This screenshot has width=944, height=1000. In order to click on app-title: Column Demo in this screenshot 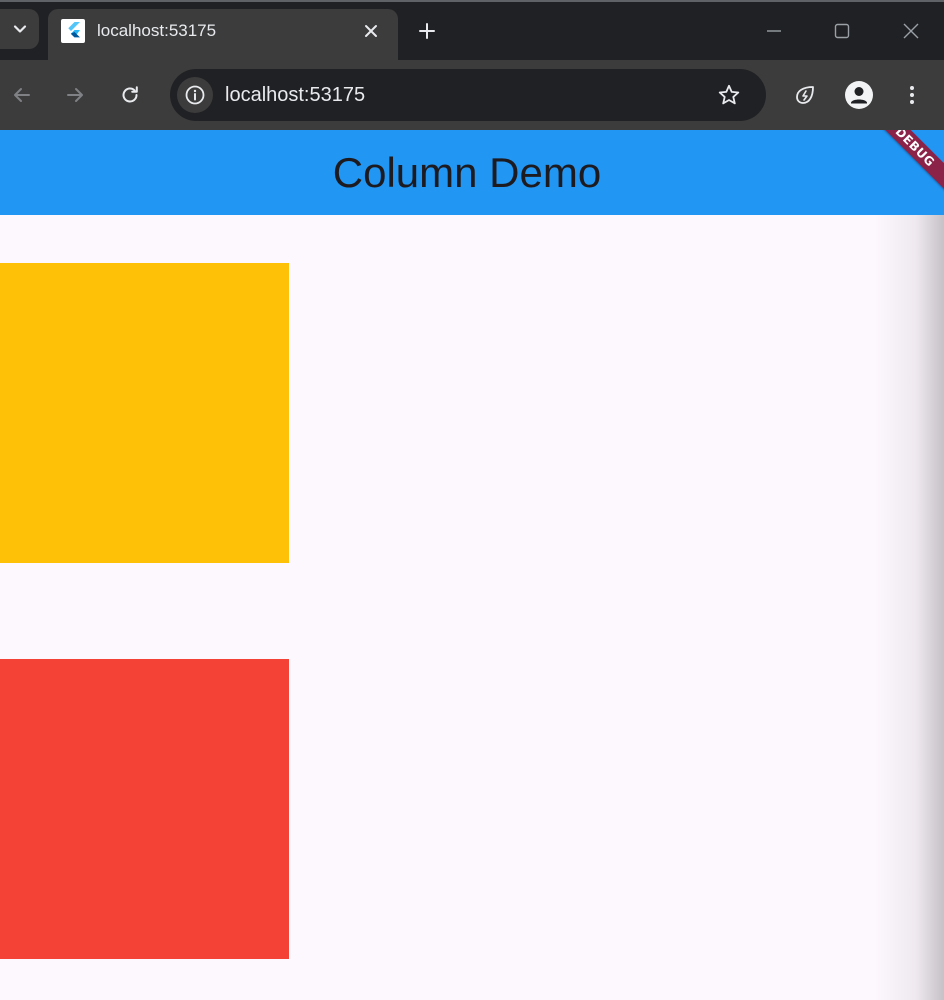, I will do `click(467, 172)`.